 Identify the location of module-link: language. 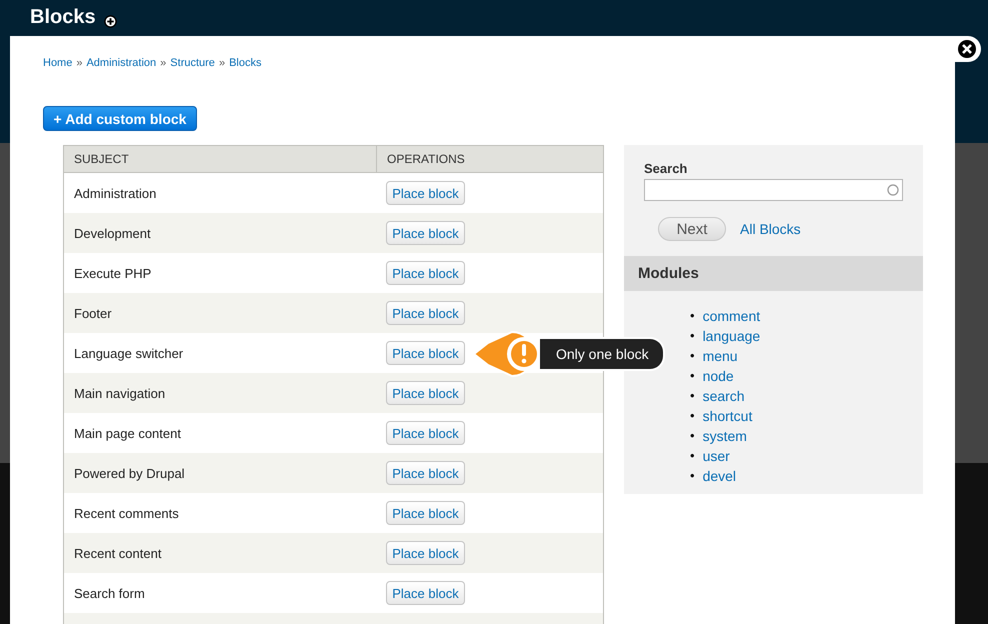
(731, 336).